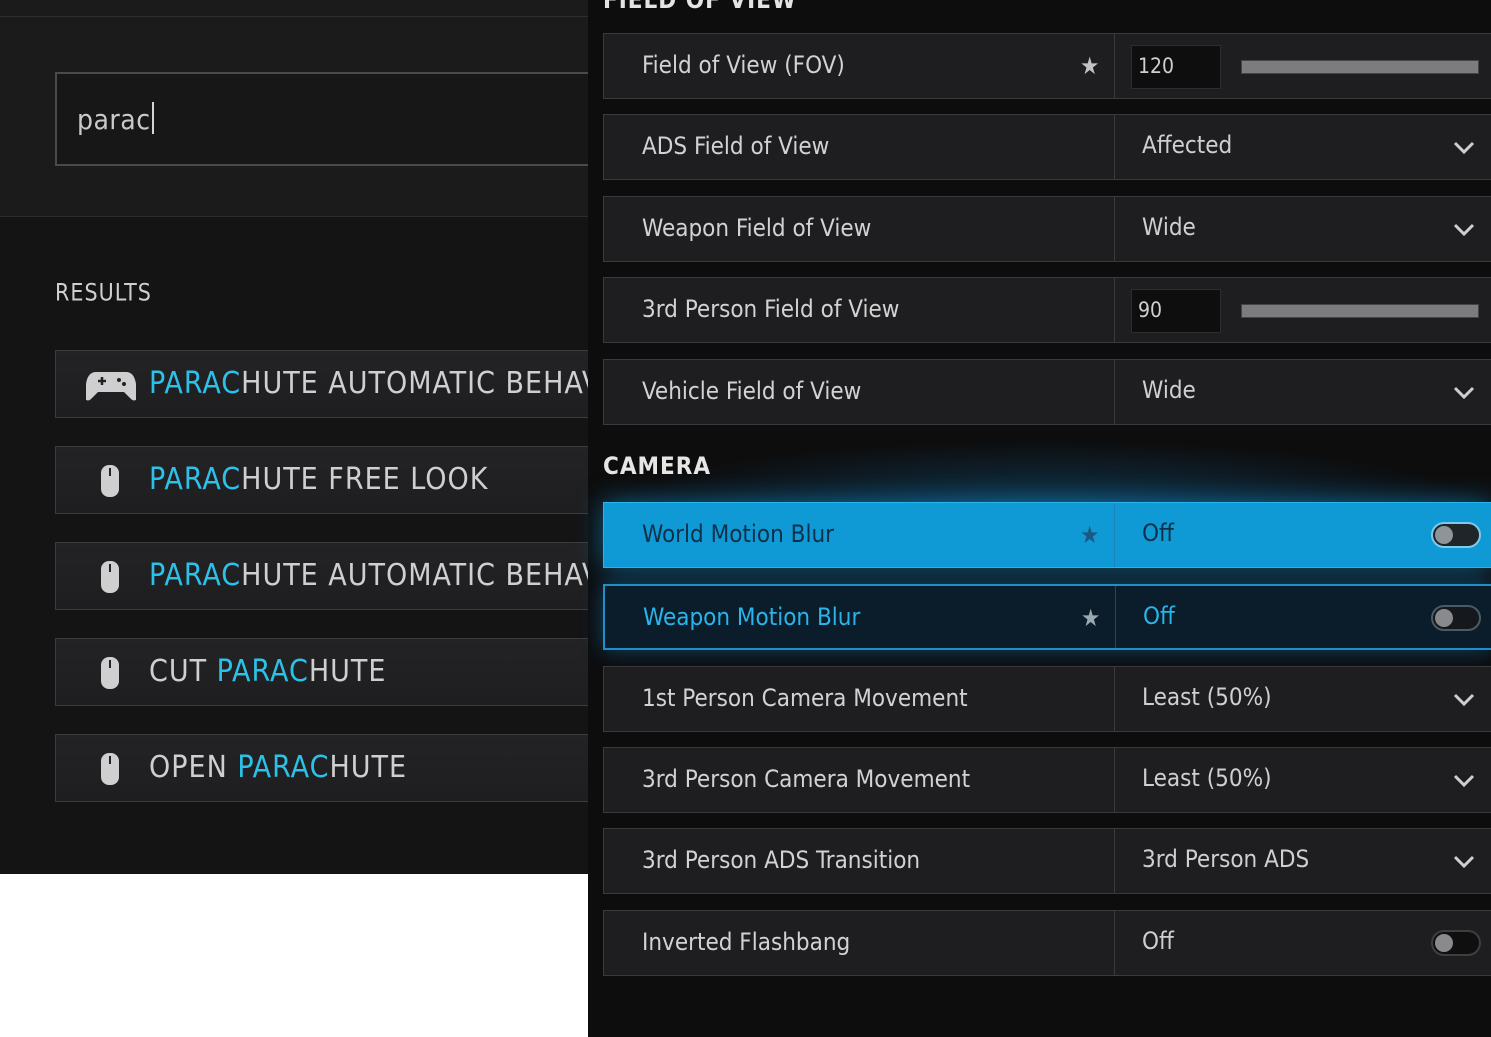 The width and height of the screenshot is (1491, 1037). What do you see at coordinates (325, 119) in the screenshot?
I see `search-input: parac` at bounding box center [325, 119].